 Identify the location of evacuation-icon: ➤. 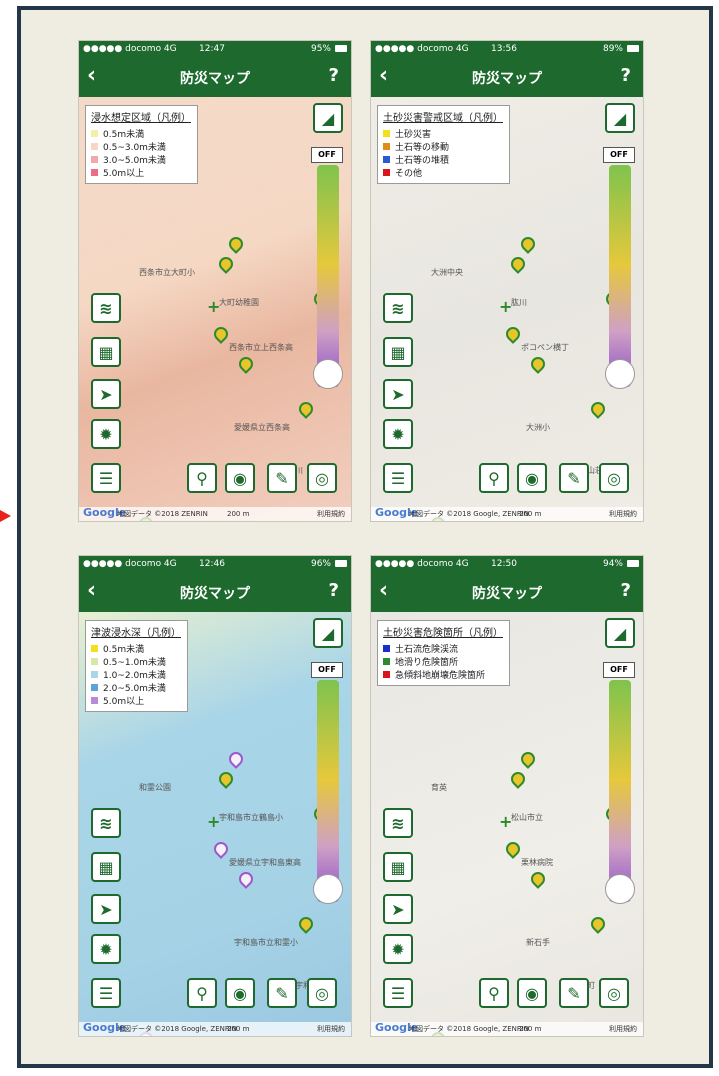
(106, 909).